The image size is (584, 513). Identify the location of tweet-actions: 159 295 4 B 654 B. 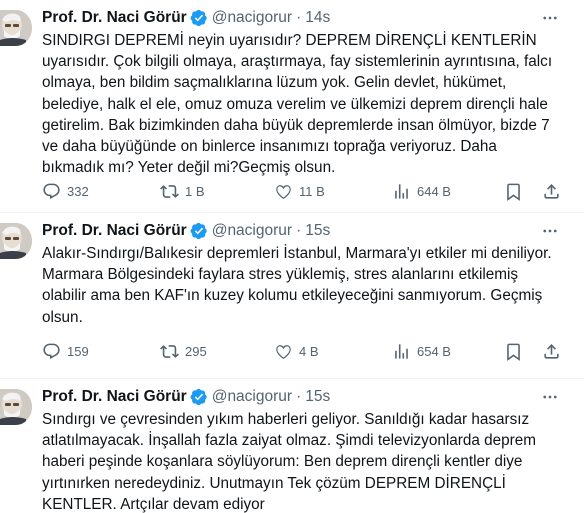
(302, 351).